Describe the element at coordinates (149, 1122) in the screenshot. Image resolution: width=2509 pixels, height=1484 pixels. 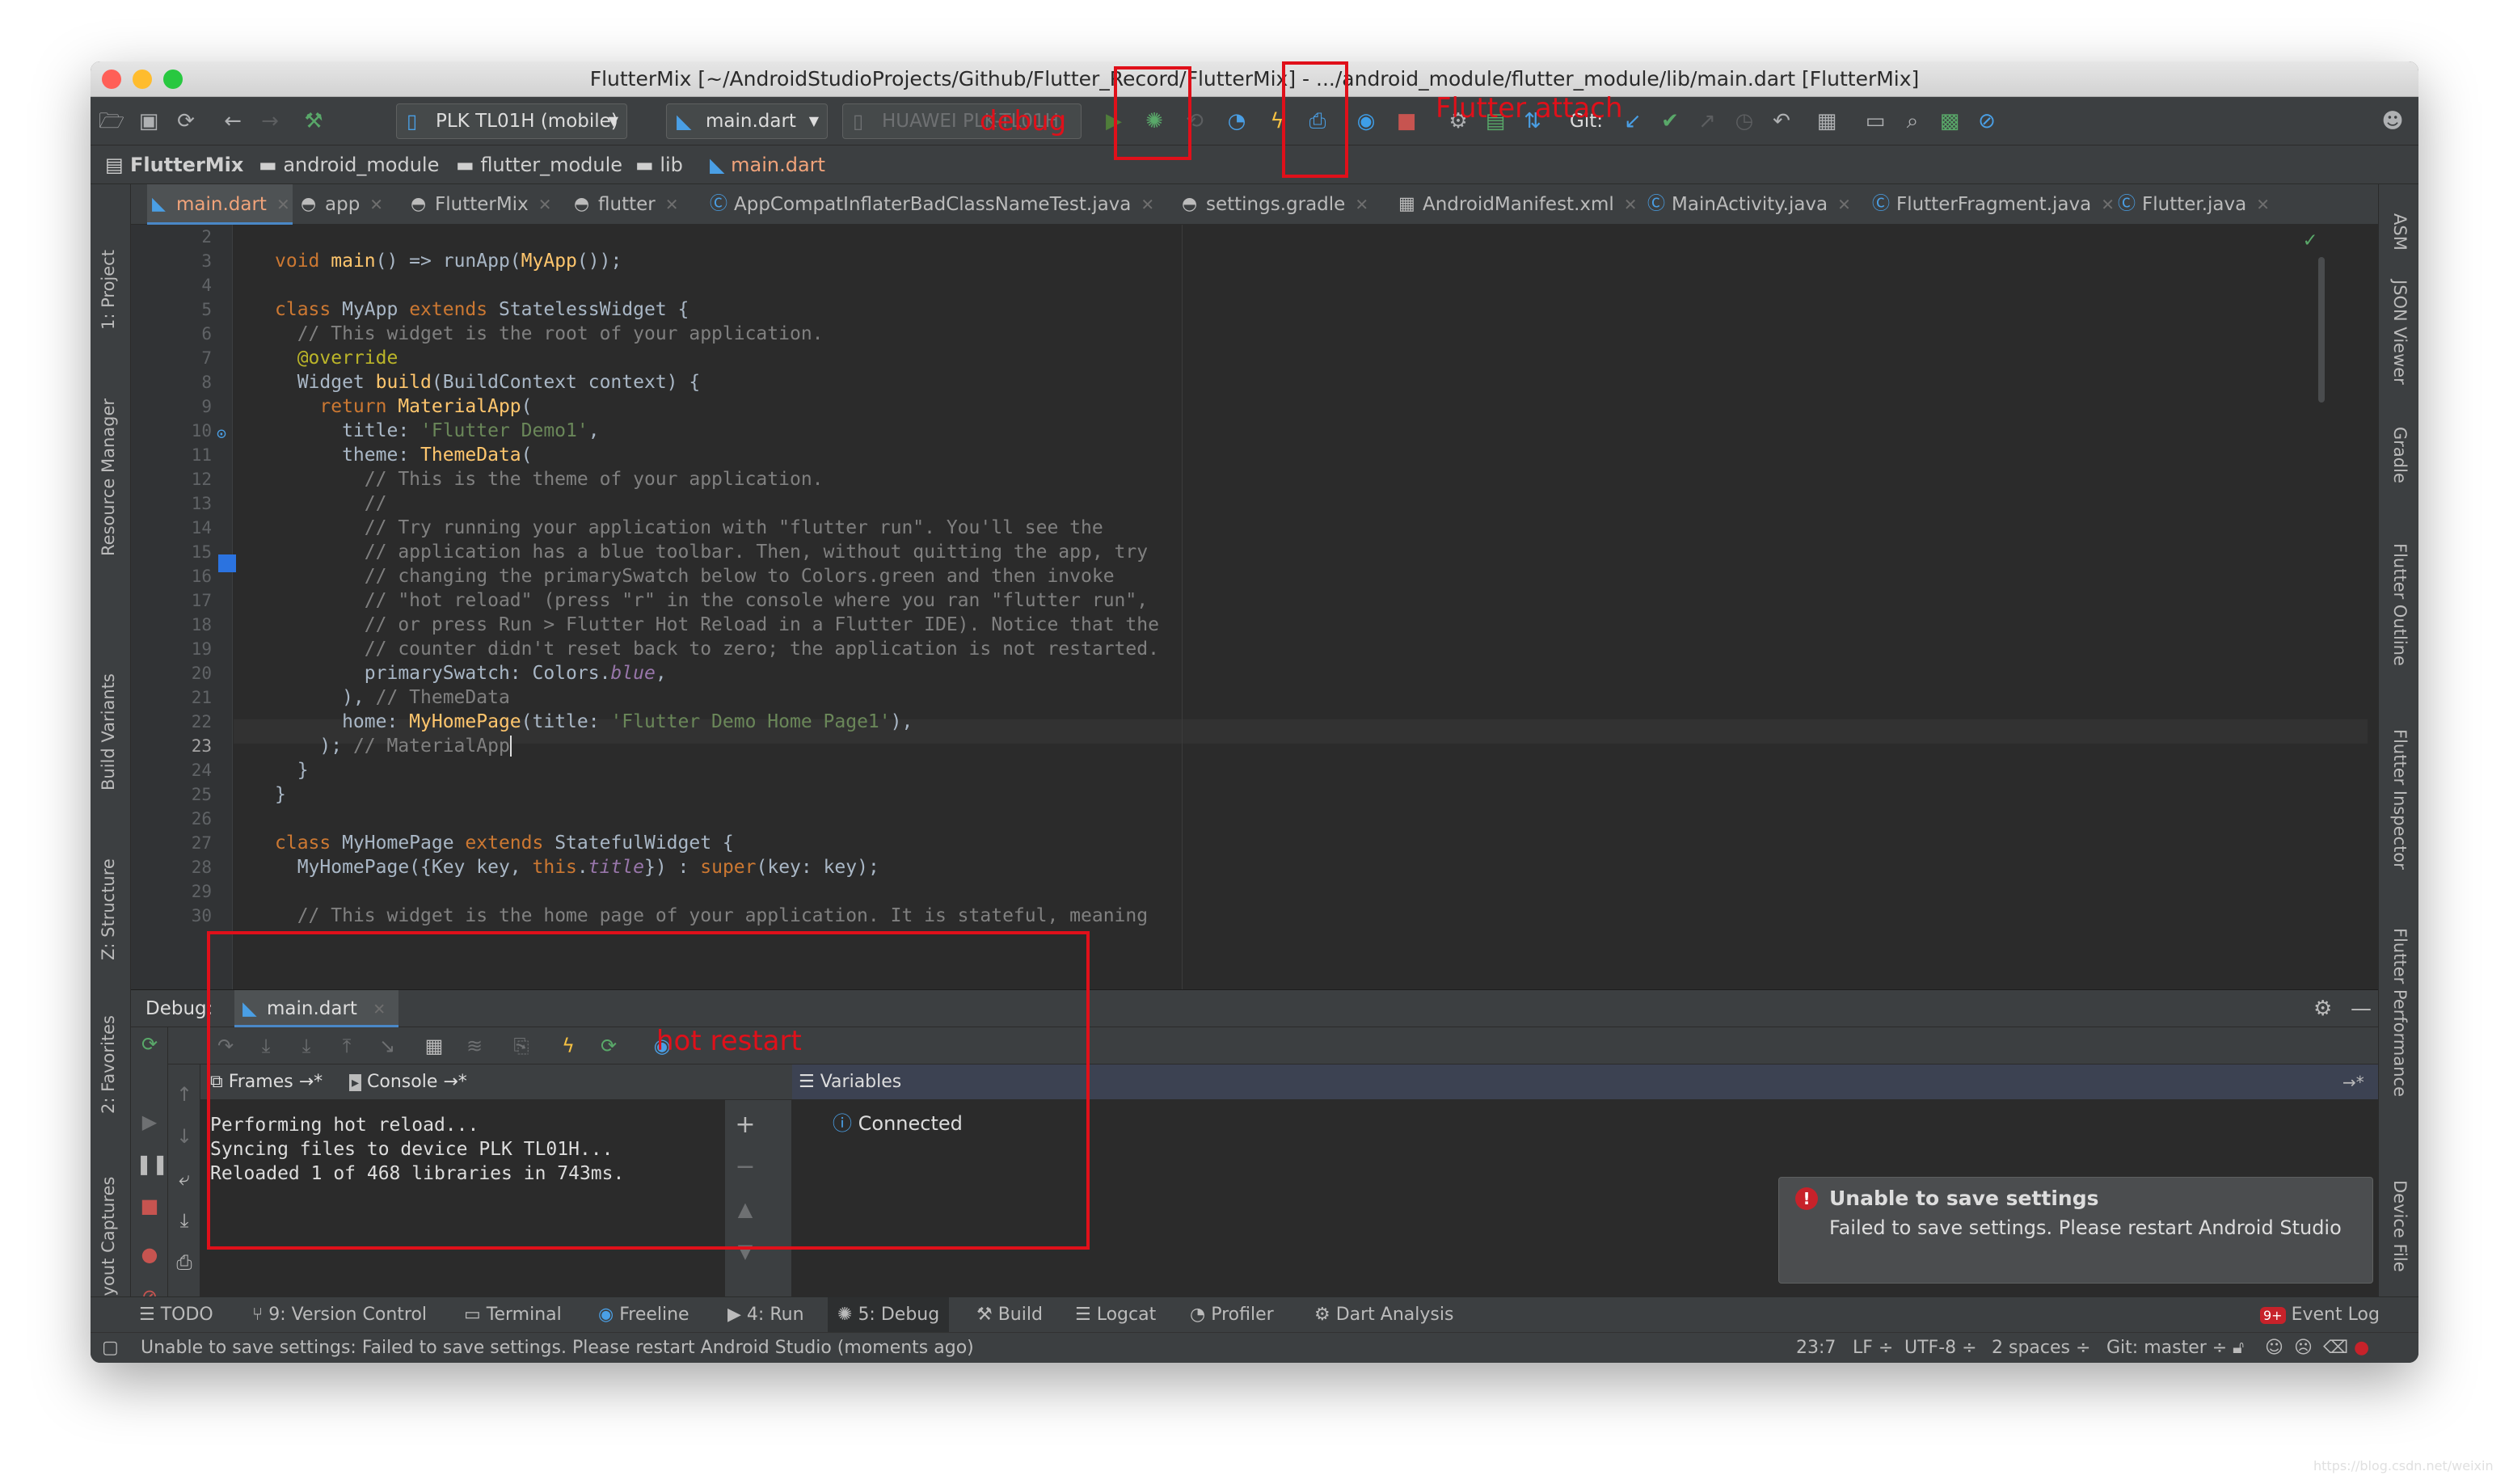
I see `resume-icon: ▶` at that location.